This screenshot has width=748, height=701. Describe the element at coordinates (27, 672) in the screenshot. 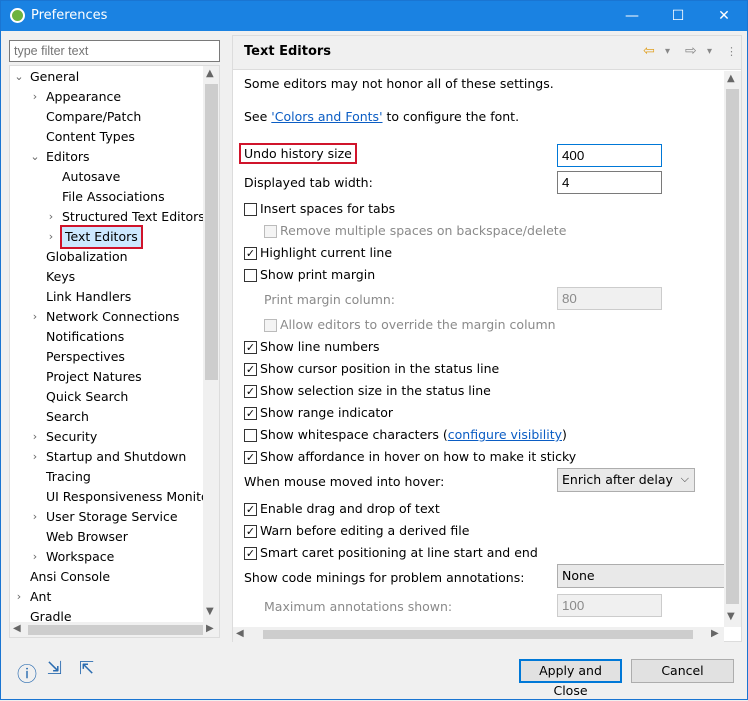

I see `help-icon: ⓘ` at that location.